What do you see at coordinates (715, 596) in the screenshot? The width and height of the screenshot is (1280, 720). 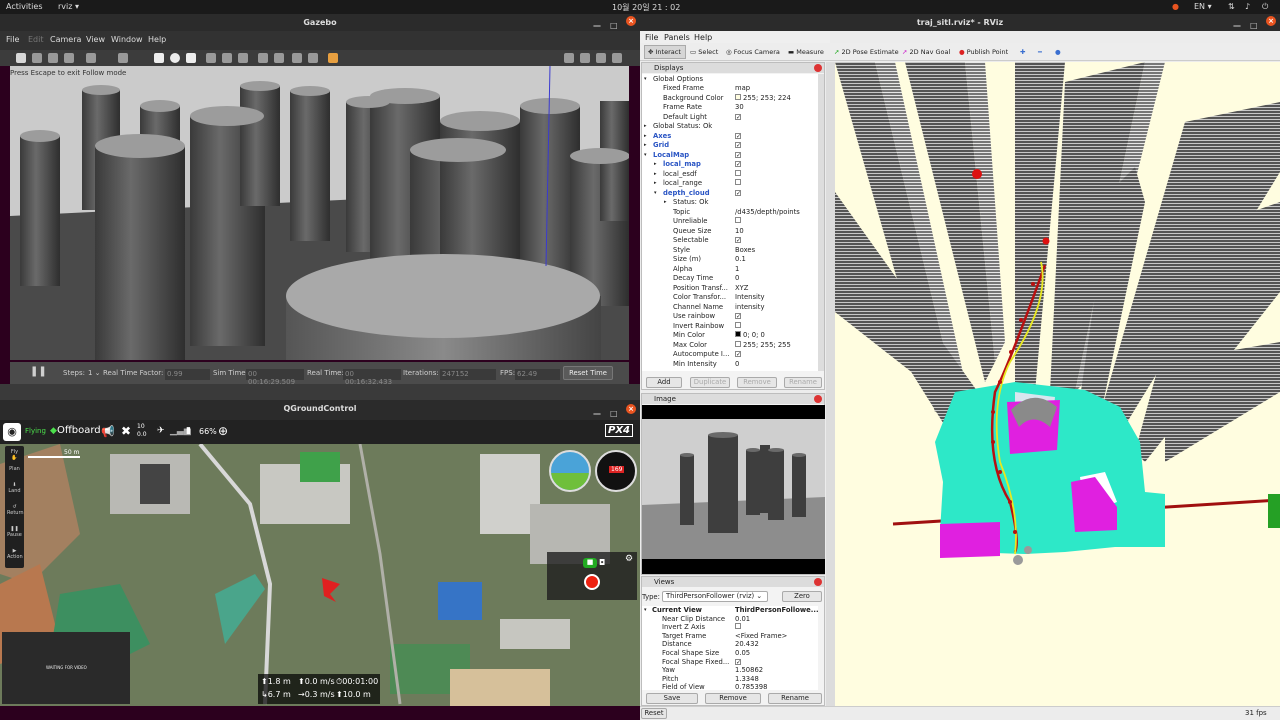 I see `view-type-select: ThirdPersonFollower (rviz) ⌄` at bounding box center [715, 596].